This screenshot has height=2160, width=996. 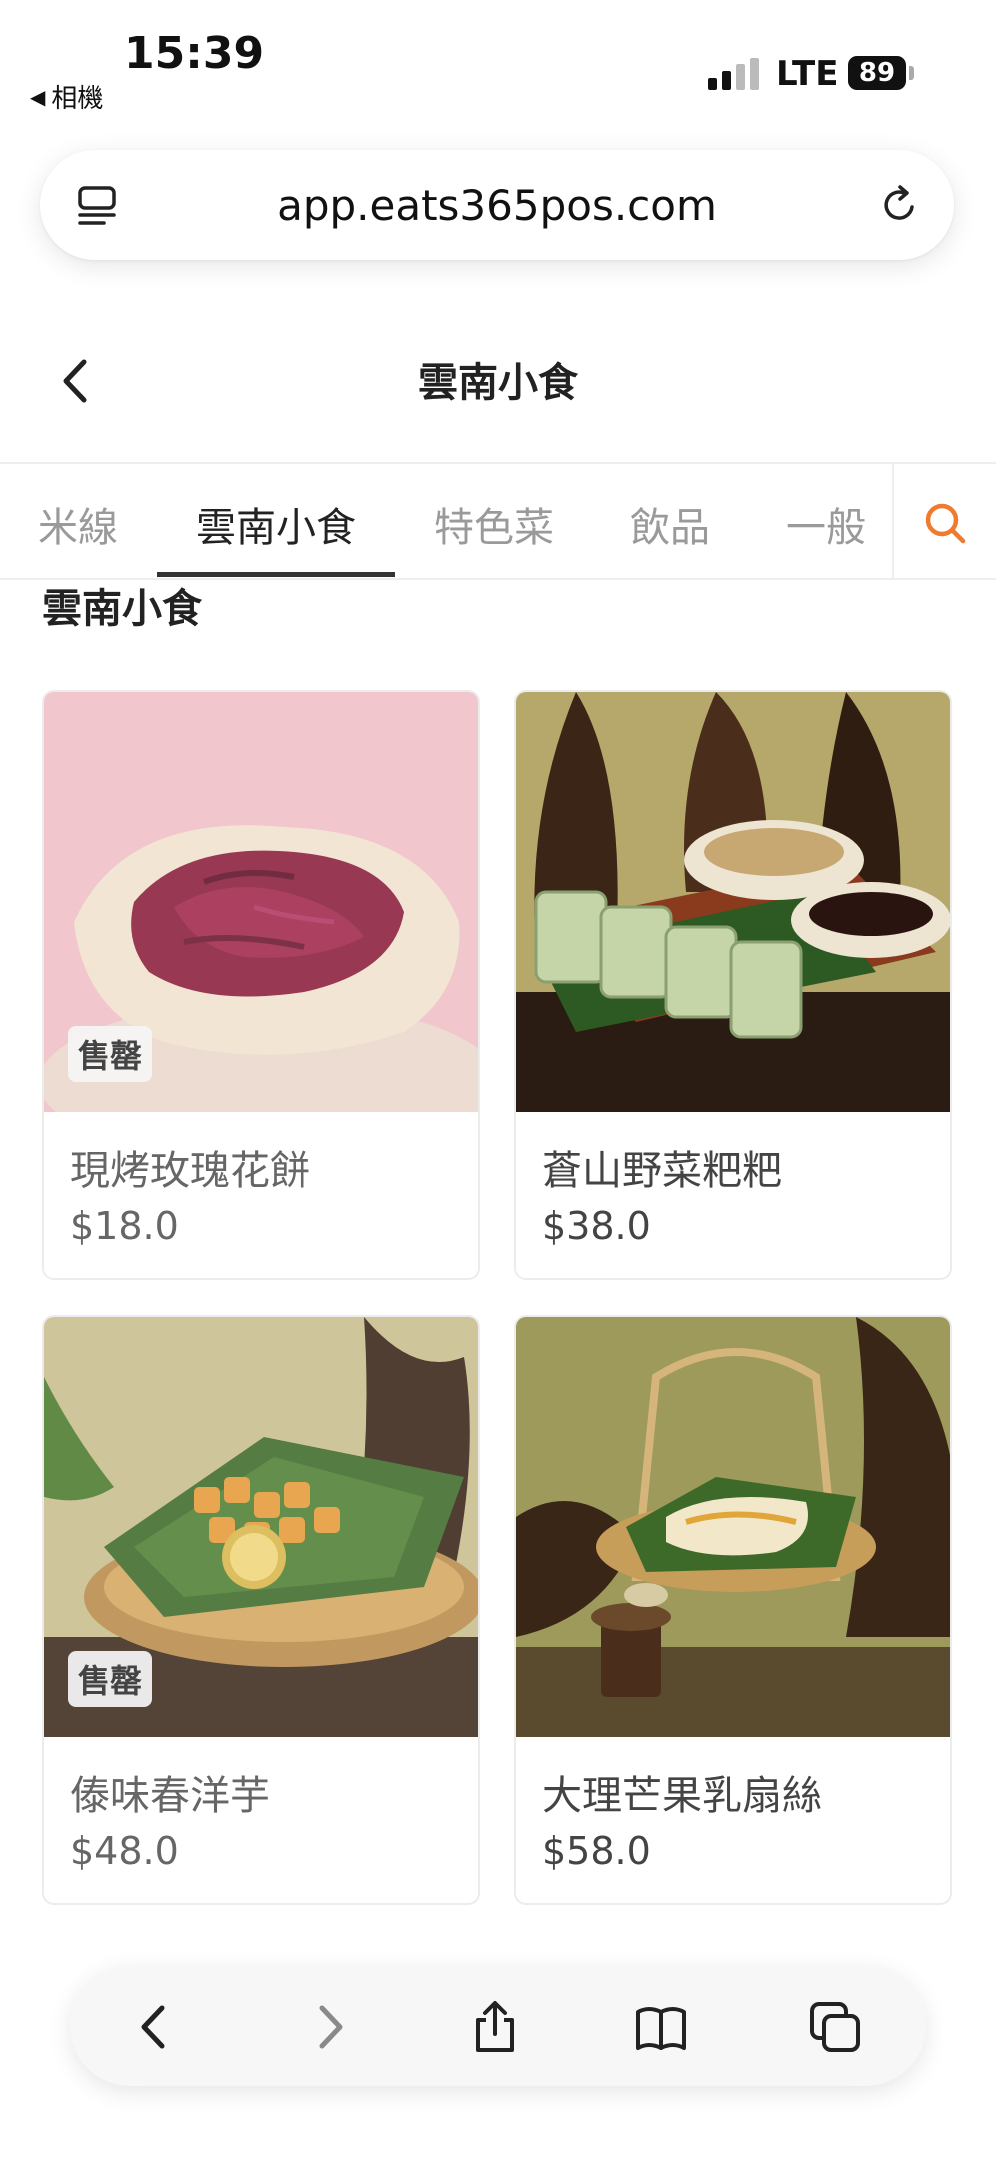 I want to click on tab-yunnan-snacks: 雲南小食, so click(x=276, y=524).